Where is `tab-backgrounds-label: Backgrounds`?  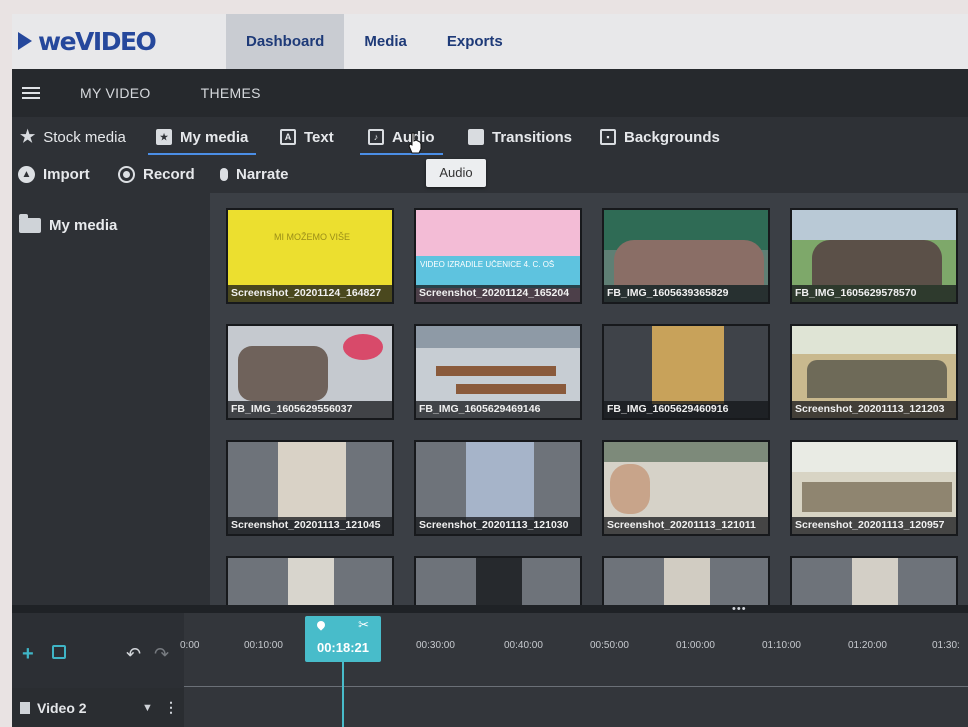 tab-backgrounds-label: Backgrounds is located at coordinates (672, 137).